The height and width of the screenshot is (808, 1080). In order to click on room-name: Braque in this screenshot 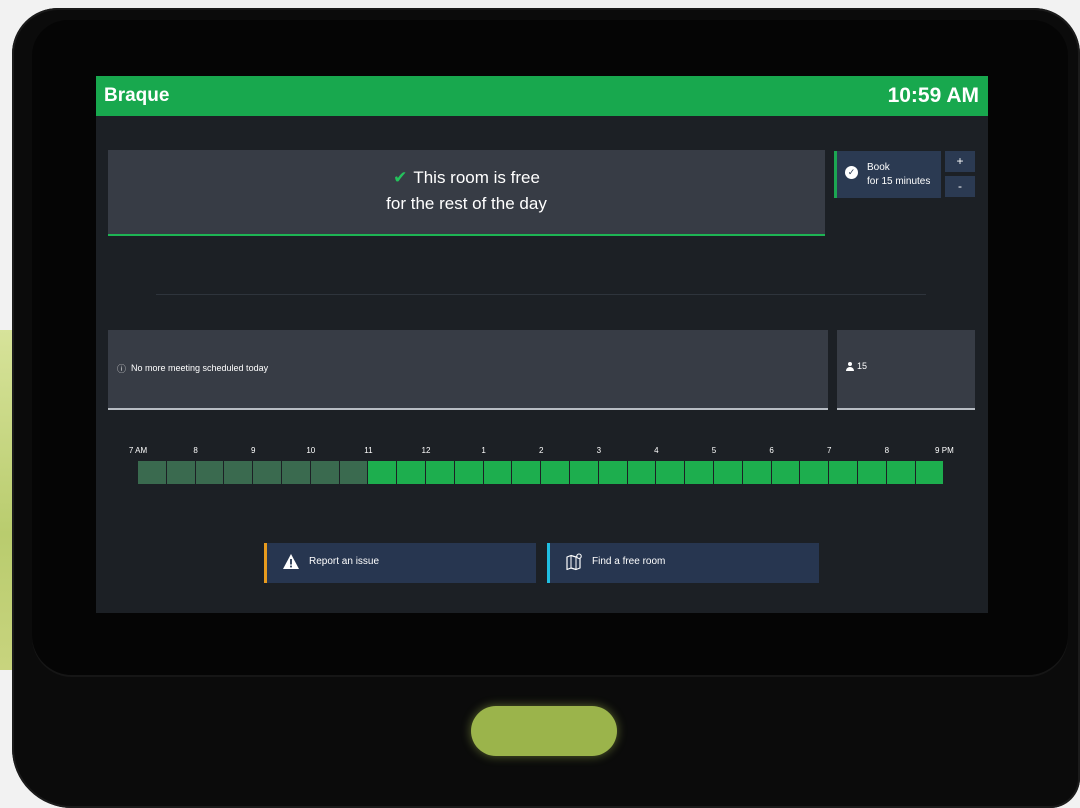, I will do `click(137, 95)`.